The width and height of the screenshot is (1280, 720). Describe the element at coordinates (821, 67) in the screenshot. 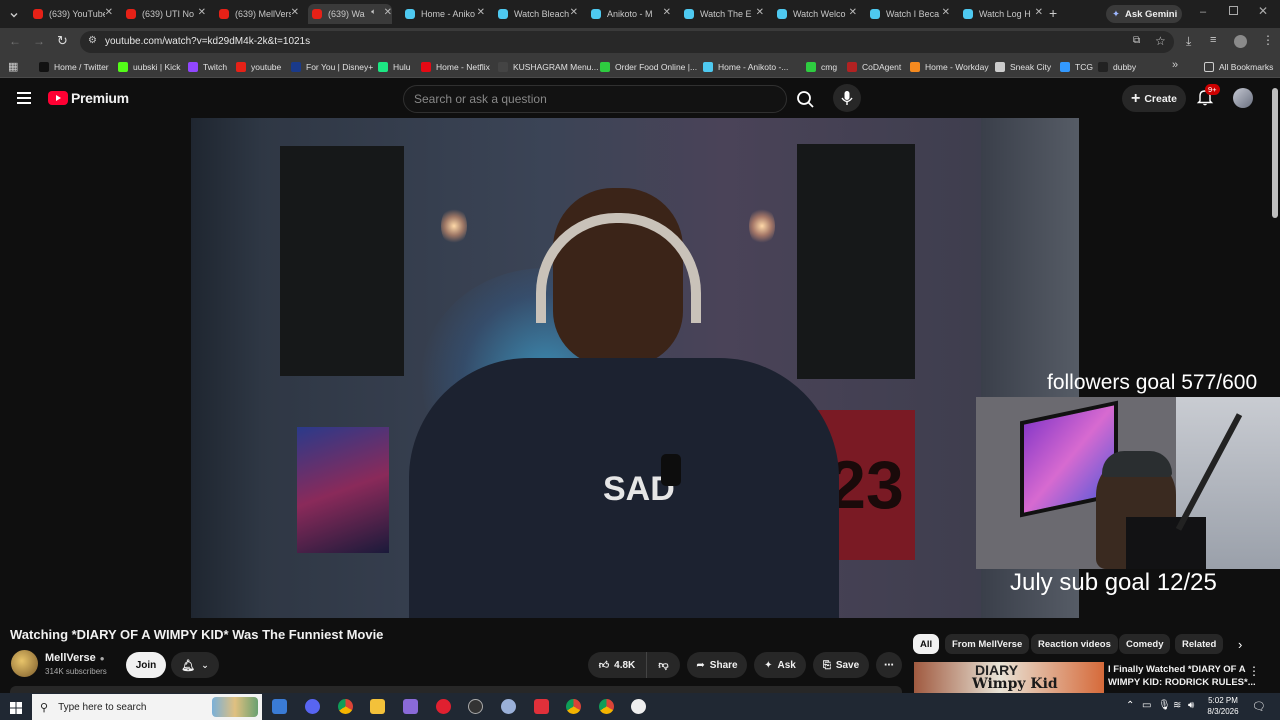

I see `bookmark-item: cmg` at that location.